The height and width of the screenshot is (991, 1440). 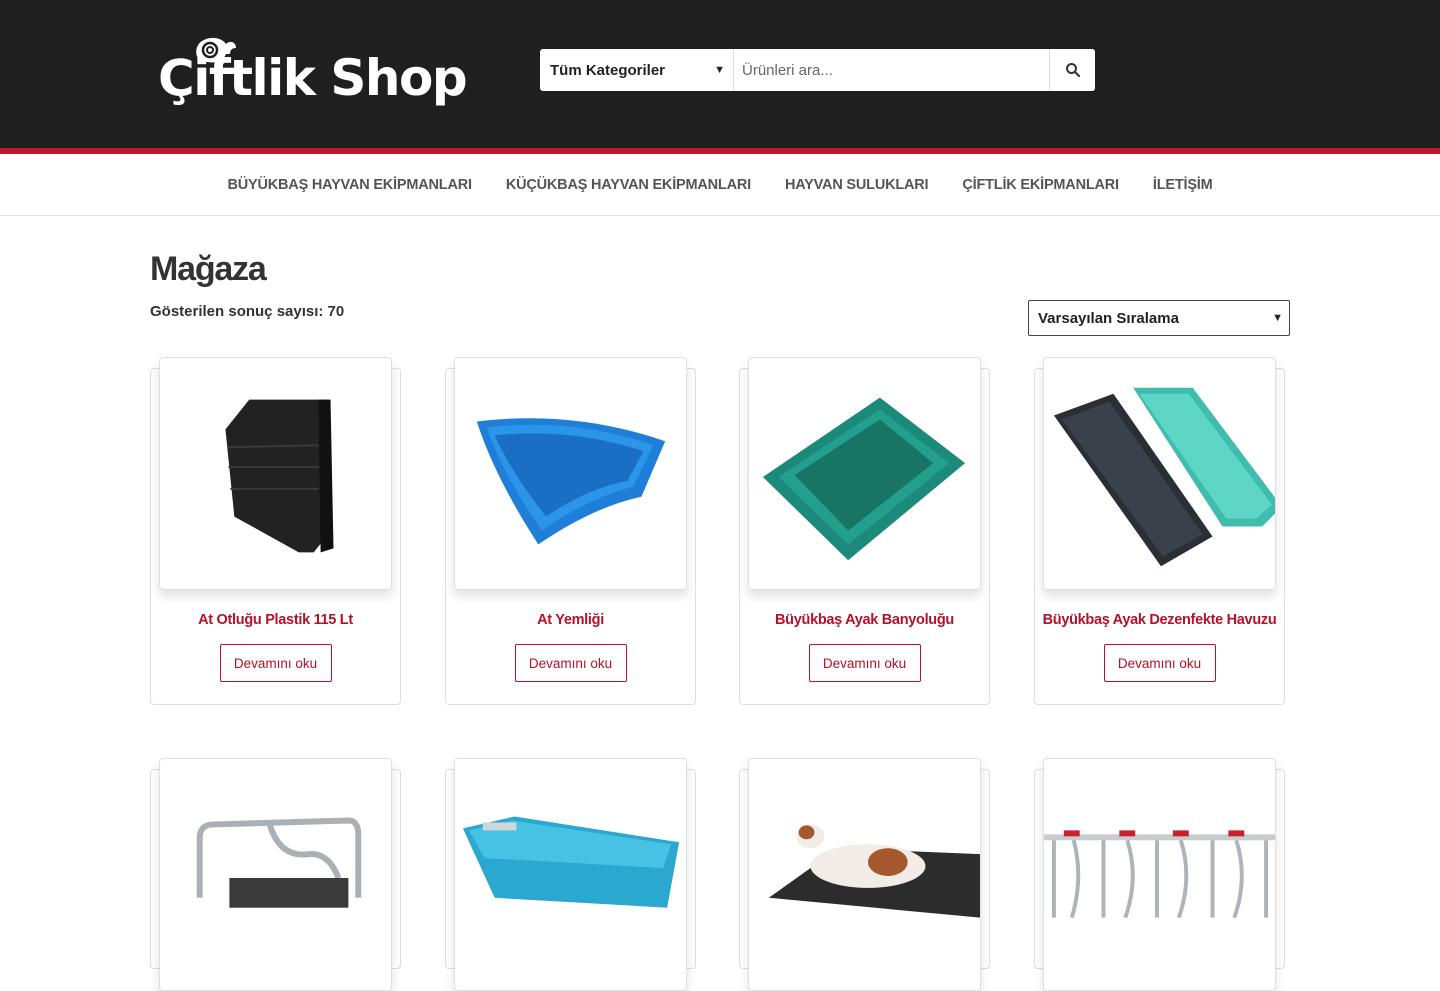 I want to click on product-title: Büyükbaş Ayak Banyoluğu, so click(x=864, y=620).